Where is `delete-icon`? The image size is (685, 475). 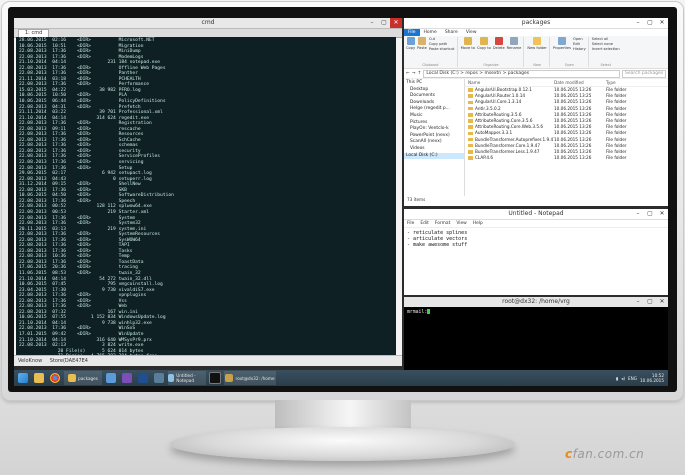 delete-icon is located at coordinates (498, 41).